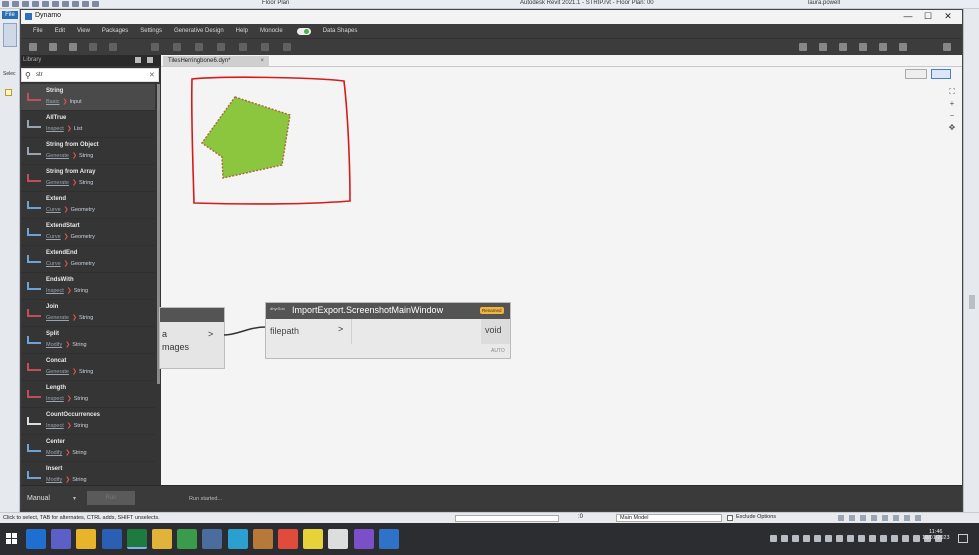 This screenshot has width=979, height=555. Describe the element at coordinates (936, 535) in the screenshot. I see `clock: 11:46 18/01/2023` at that location.